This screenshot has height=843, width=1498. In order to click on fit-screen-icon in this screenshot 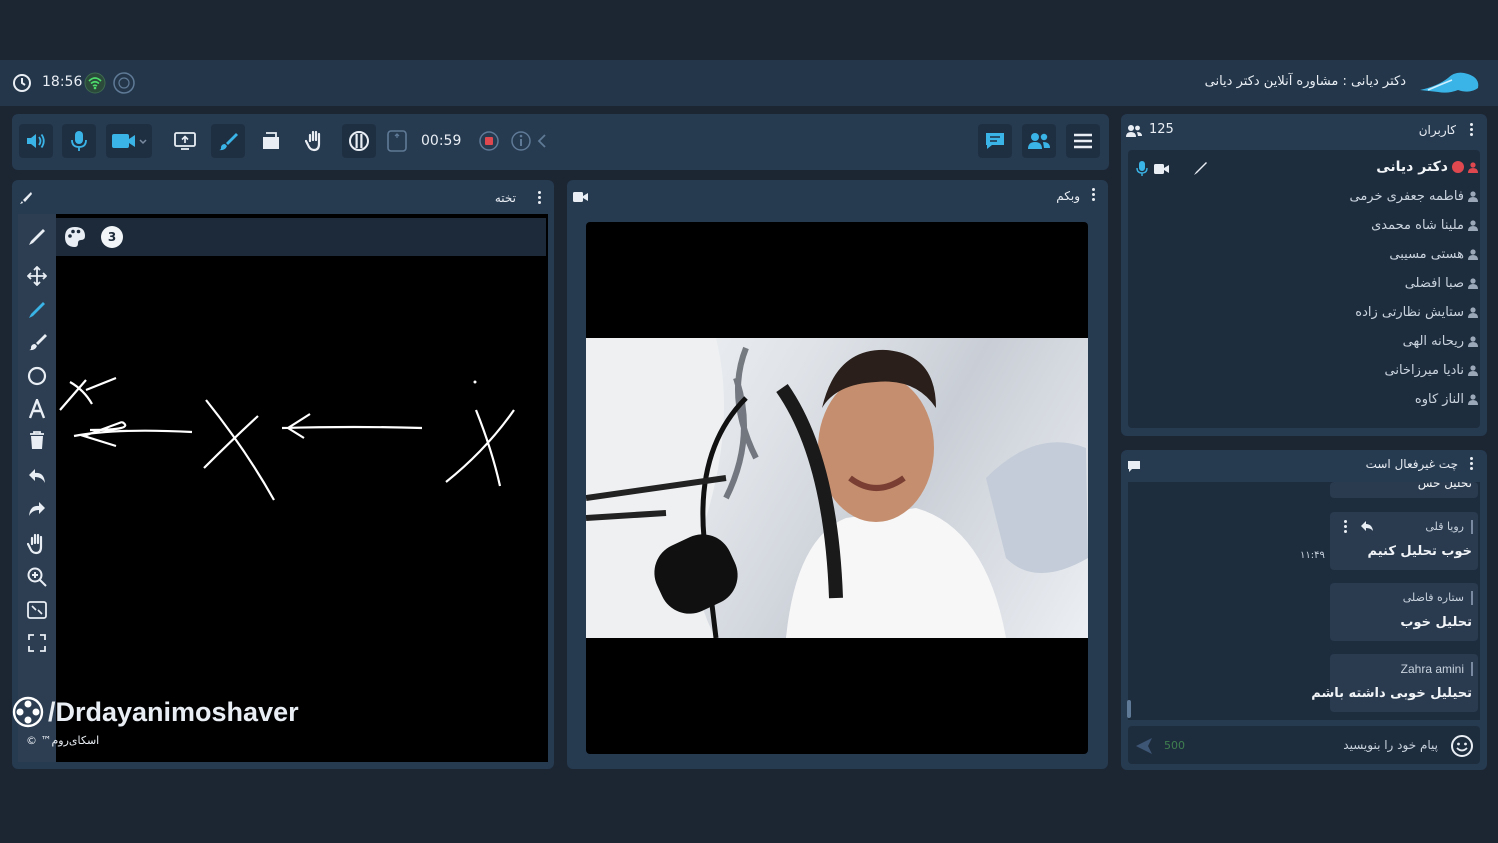, I will do `click(37, 610)`.